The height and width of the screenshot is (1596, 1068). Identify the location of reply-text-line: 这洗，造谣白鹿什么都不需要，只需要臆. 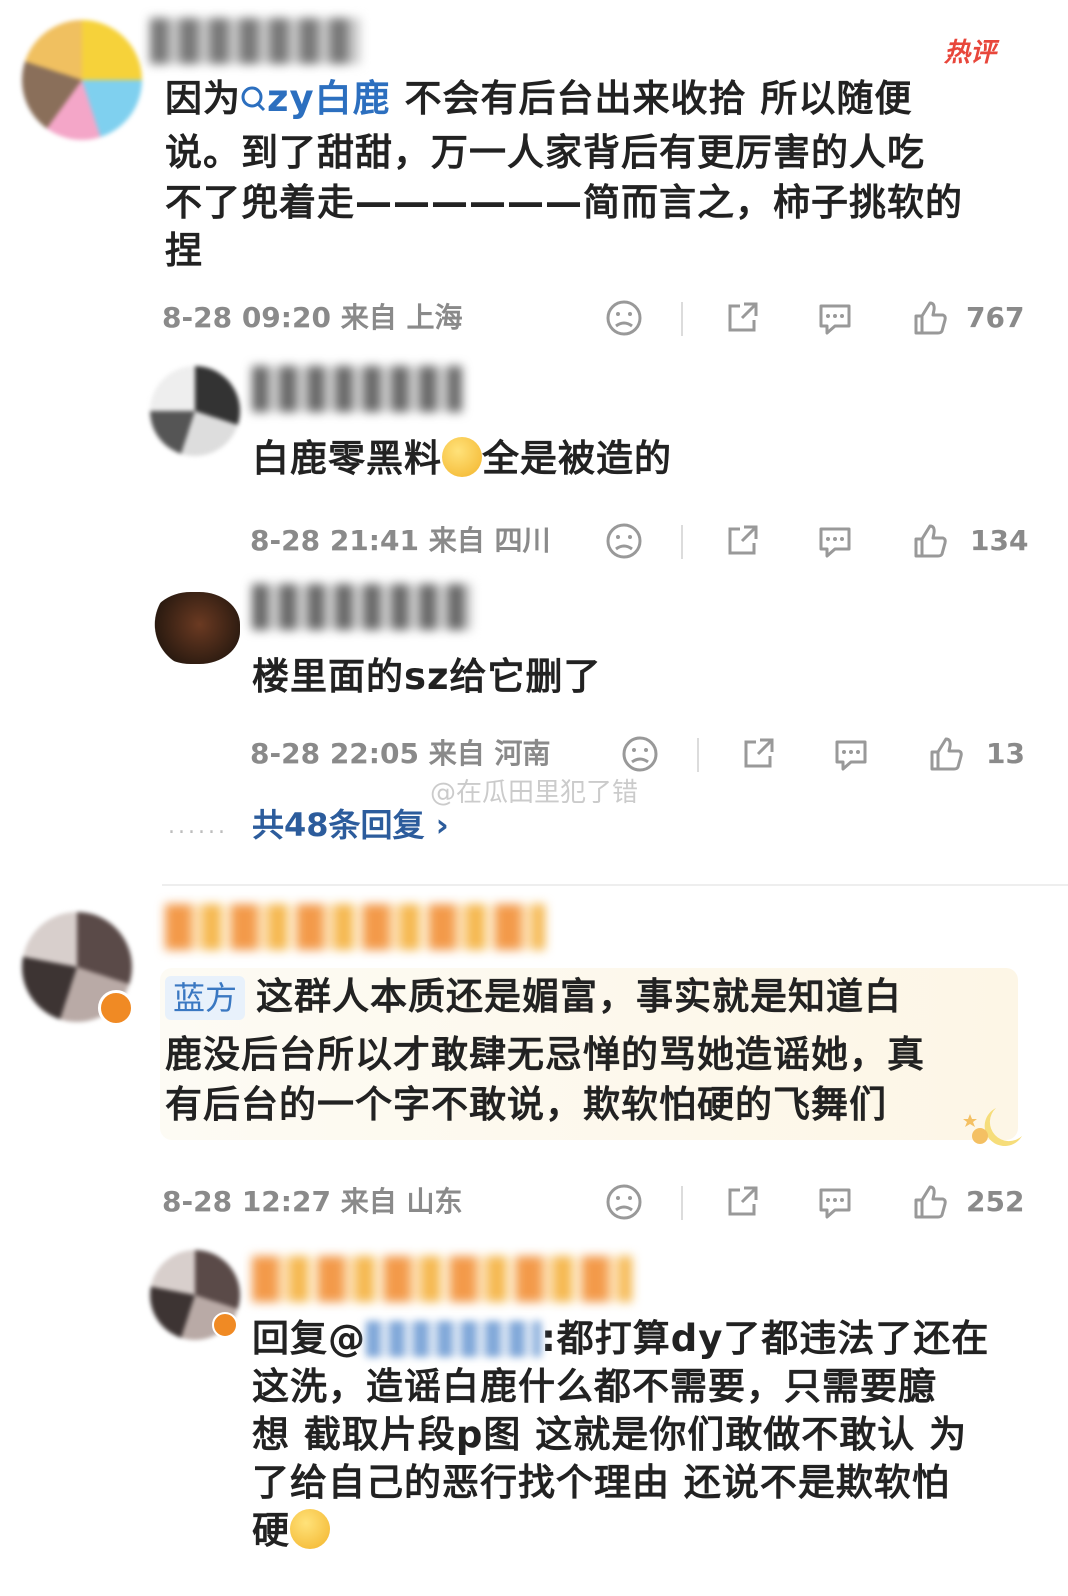
(594, 1386).